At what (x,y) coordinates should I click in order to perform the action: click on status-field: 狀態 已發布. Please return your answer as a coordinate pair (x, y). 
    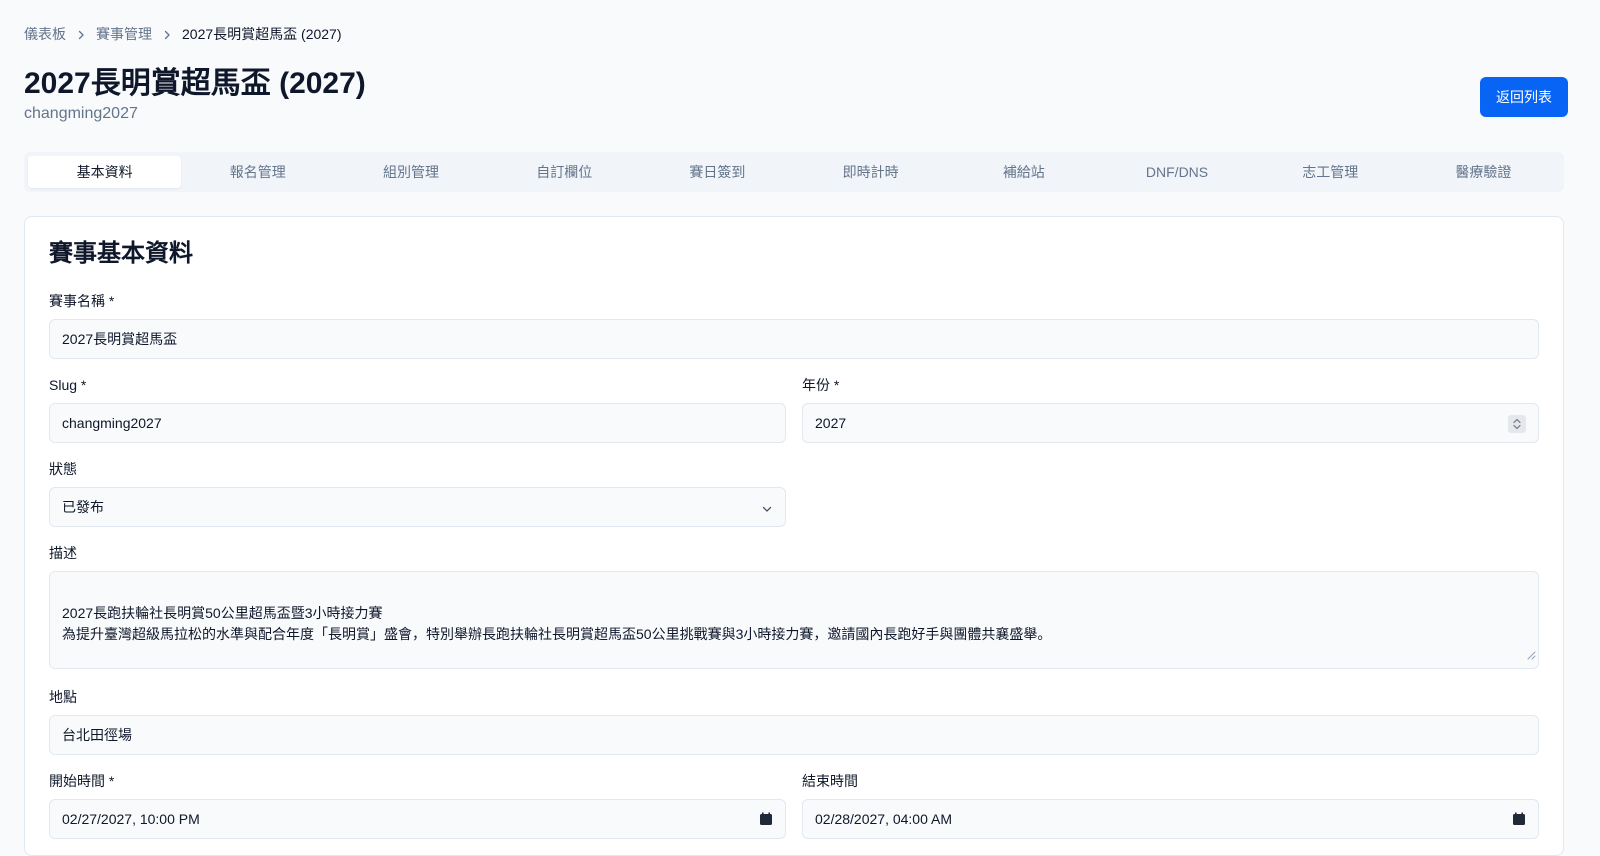
    Looking at the image, I should click on (417, 493).